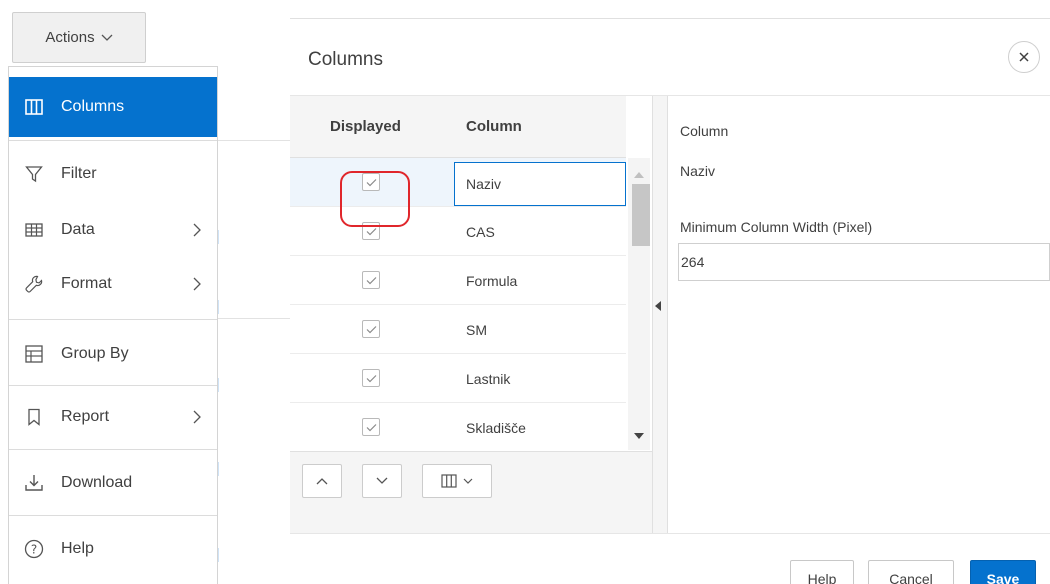 Image resolution: width=1050 pixels, height=584 pixels. What do you see at coordinates (641, 215) in the screenshot?
I see `grid-scrollbar-thumb` at bounding box center [641, 215].